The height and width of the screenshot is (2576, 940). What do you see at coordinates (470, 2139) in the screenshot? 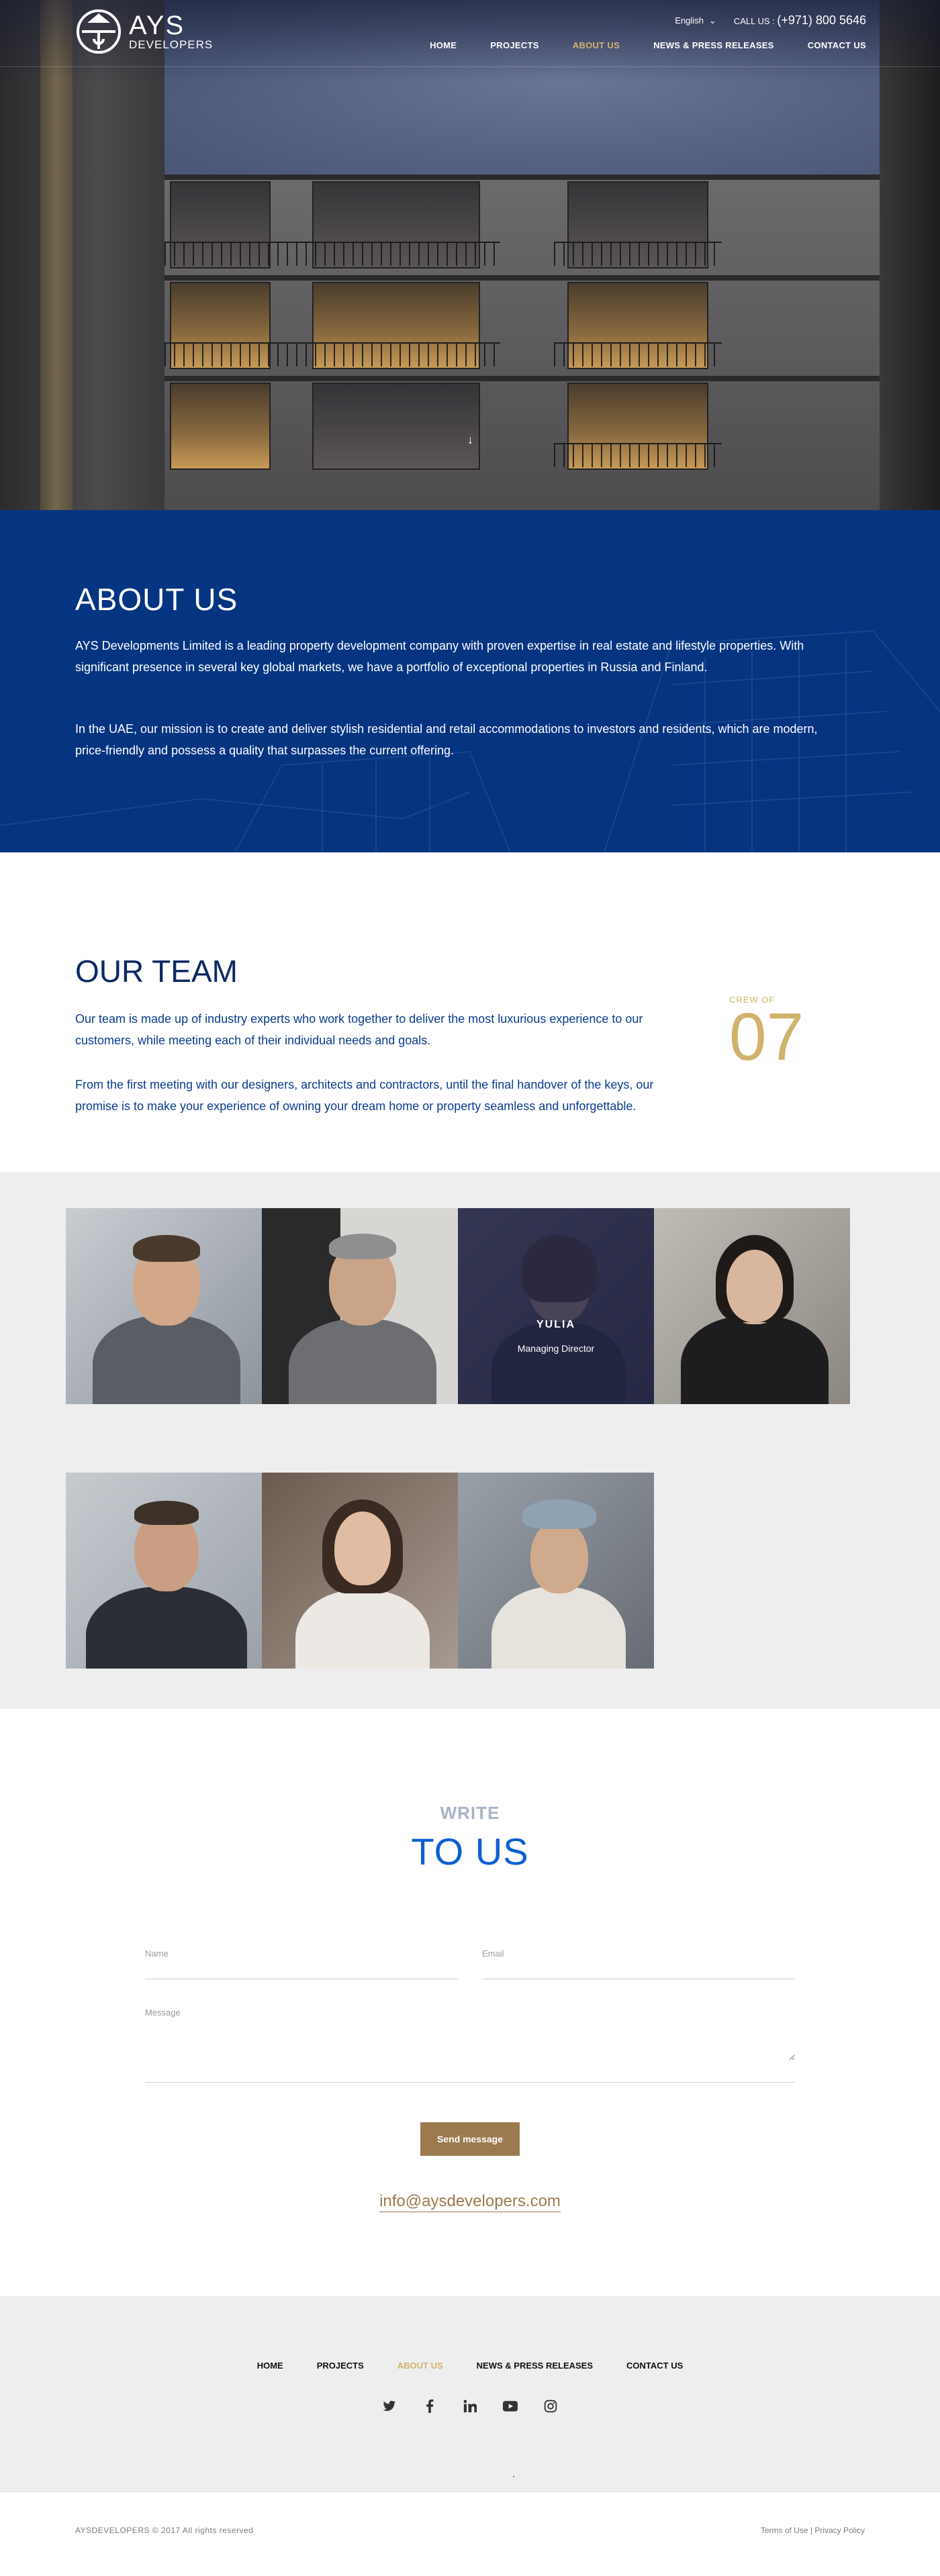
I see `send-message-button: Send message` at bounding box center [470, 2139].